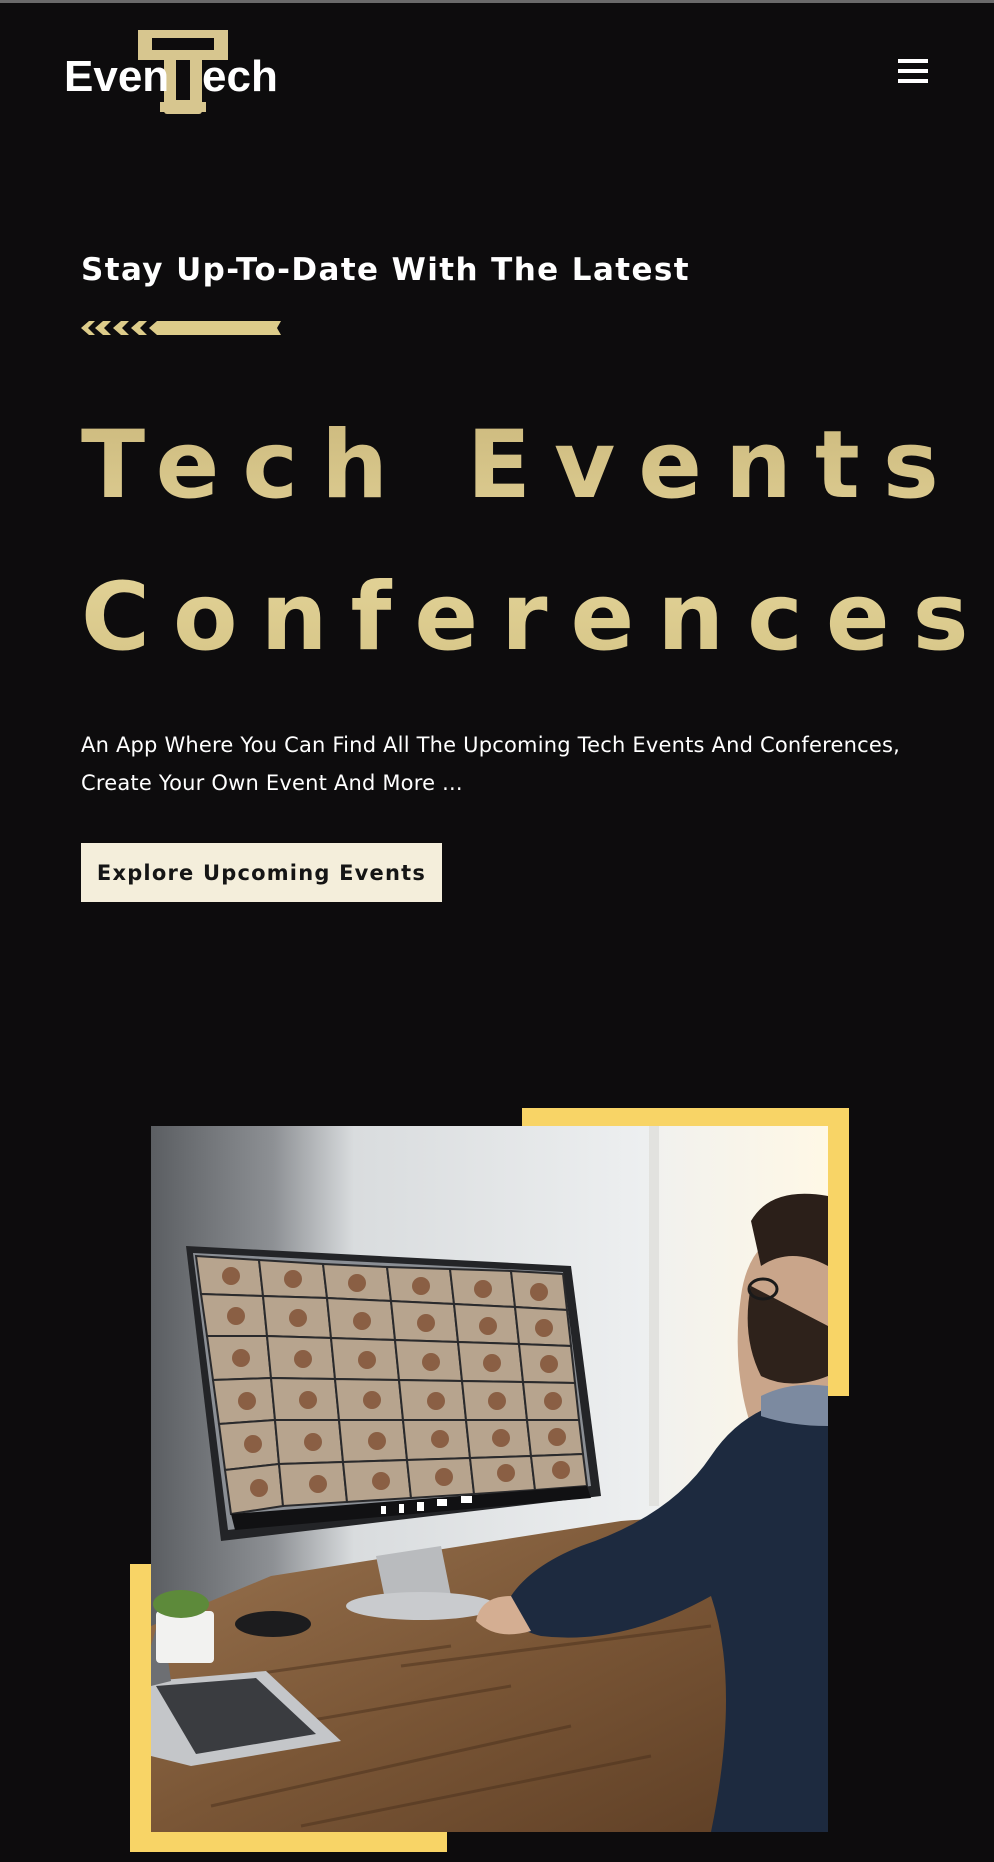  What do you see at coordinates (261, 872) in the screenshot?
I see `explore-upcoming-events-button: Explore Upcoming Events` at bounding box center [261, 872].